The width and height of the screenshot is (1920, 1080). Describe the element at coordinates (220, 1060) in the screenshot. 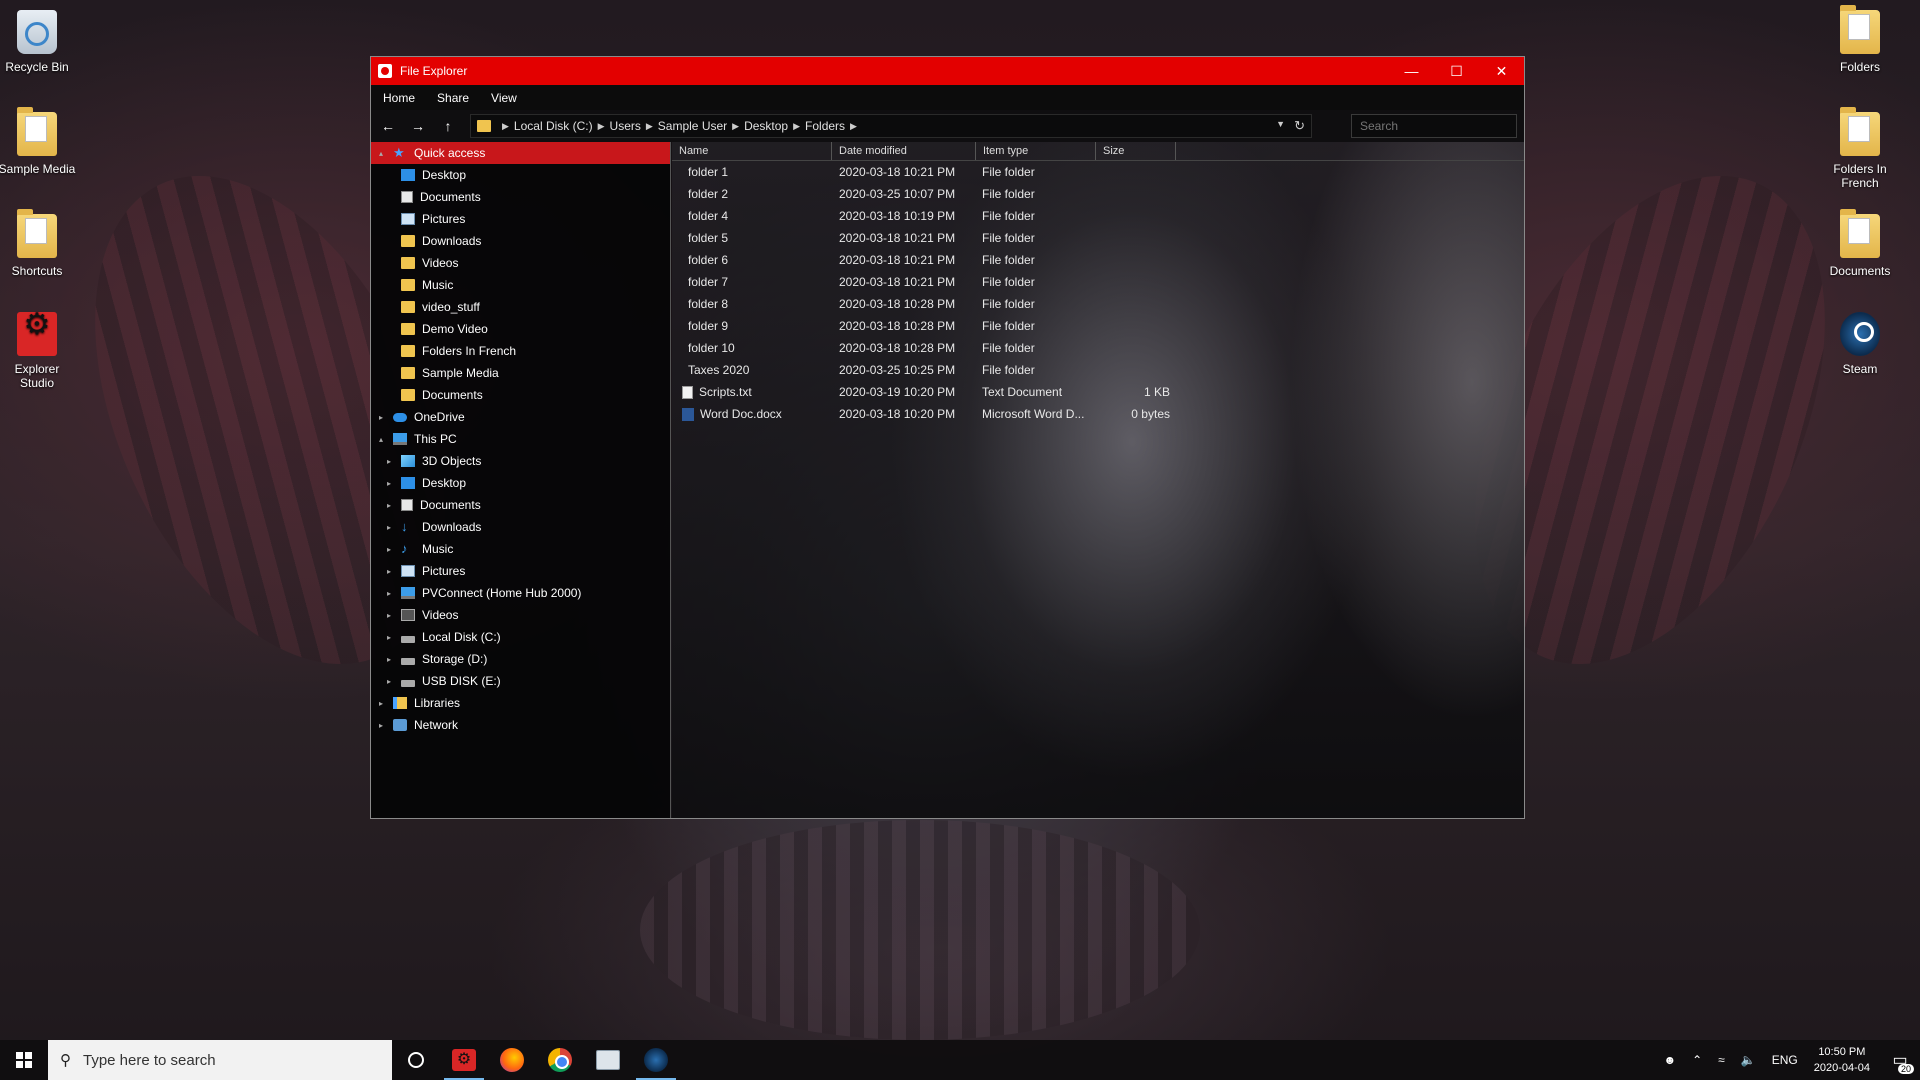

I see `taskbar-search-box: ⚲ Type here to search` at that location.